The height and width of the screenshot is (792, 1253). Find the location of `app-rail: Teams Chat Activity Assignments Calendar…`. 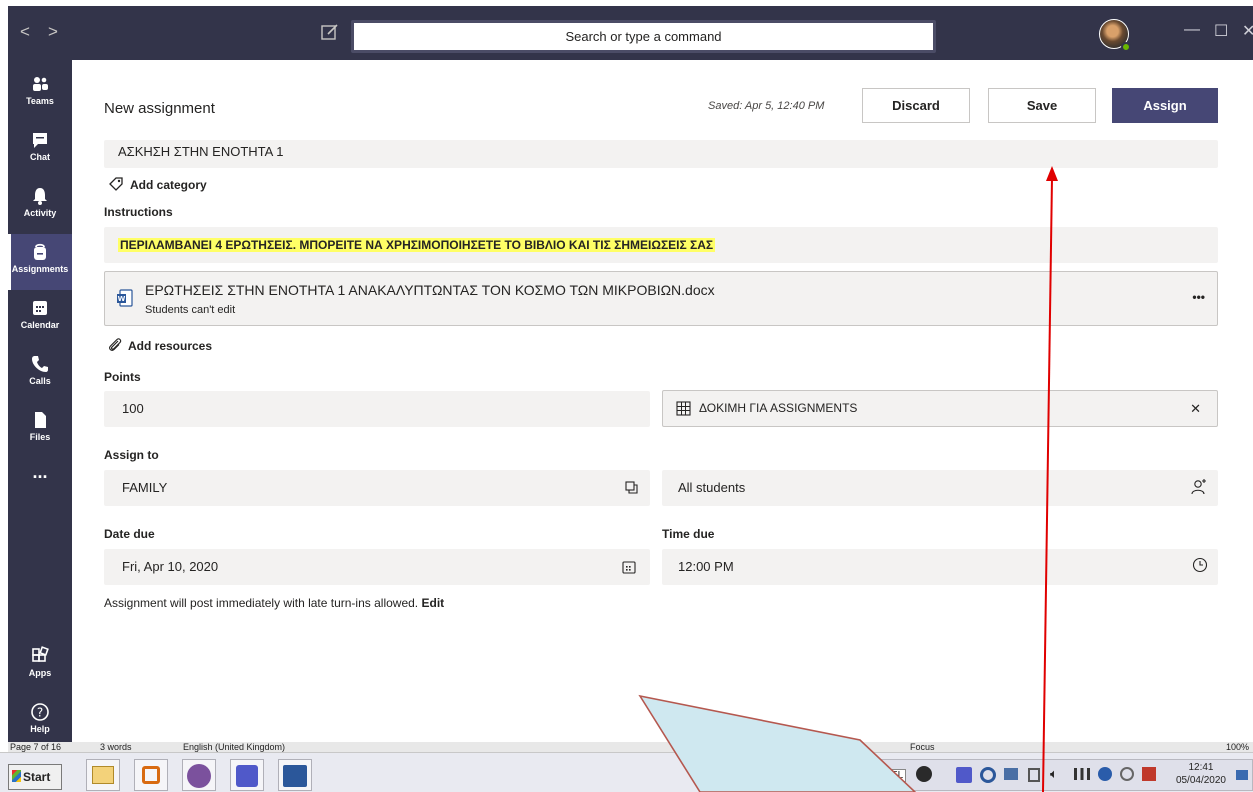

app-rail: Teams Chat Activity Assignments Calendar… is located at coordinates (40, 401).